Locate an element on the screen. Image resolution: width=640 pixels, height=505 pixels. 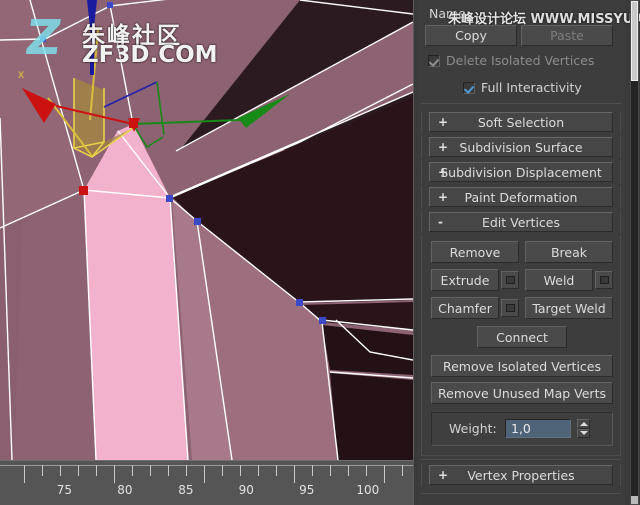
rollout-subdivision-displacement: + Subdivision Displacement is located at coordinates (521, 172).